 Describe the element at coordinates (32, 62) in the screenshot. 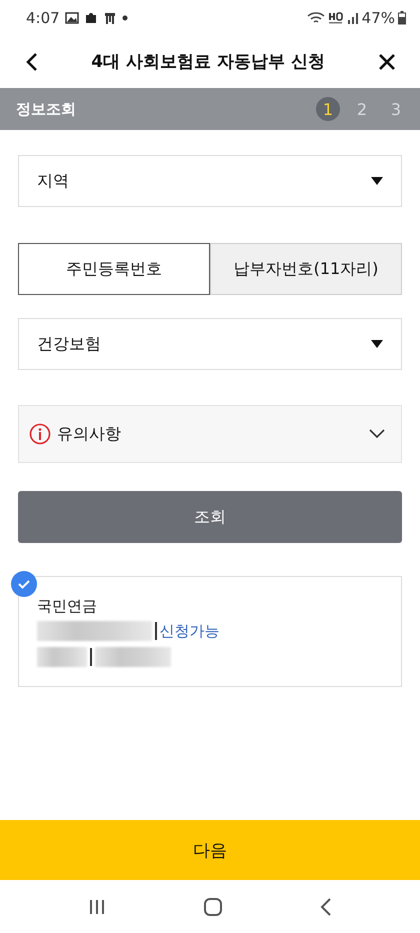

I see `back-icon` at that location.